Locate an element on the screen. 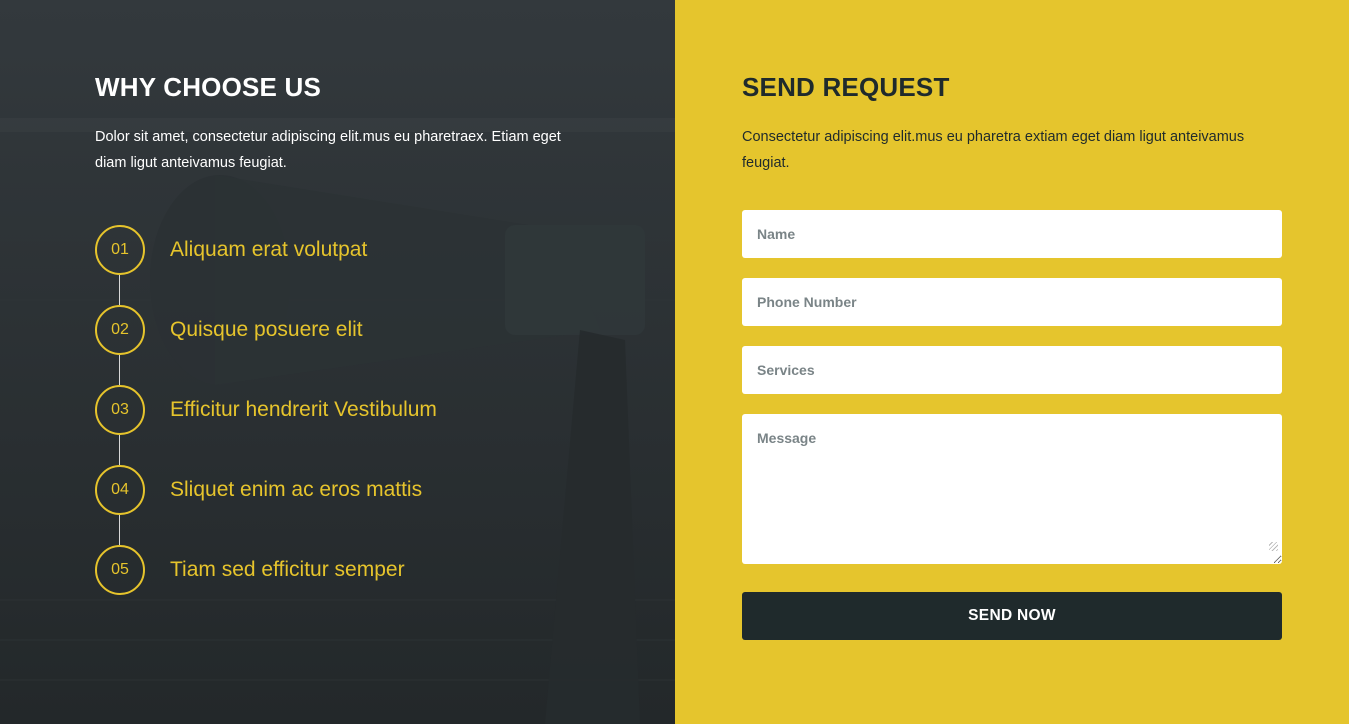 Image resolution: width=1349 pixels, height=724 pixels. list-item: 05 Tiam sed efficitur semper is located at coordinates (250, 570).